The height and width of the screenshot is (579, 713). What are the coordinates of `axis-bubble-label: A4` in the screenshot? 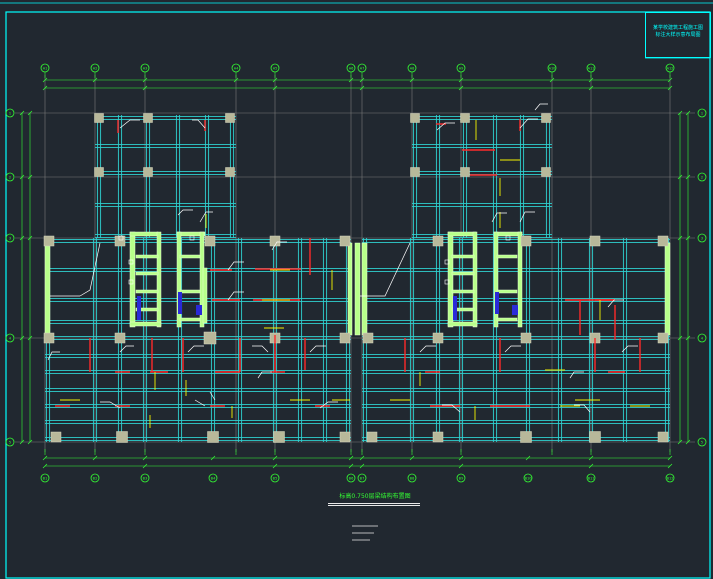 It's located at (236, 69).